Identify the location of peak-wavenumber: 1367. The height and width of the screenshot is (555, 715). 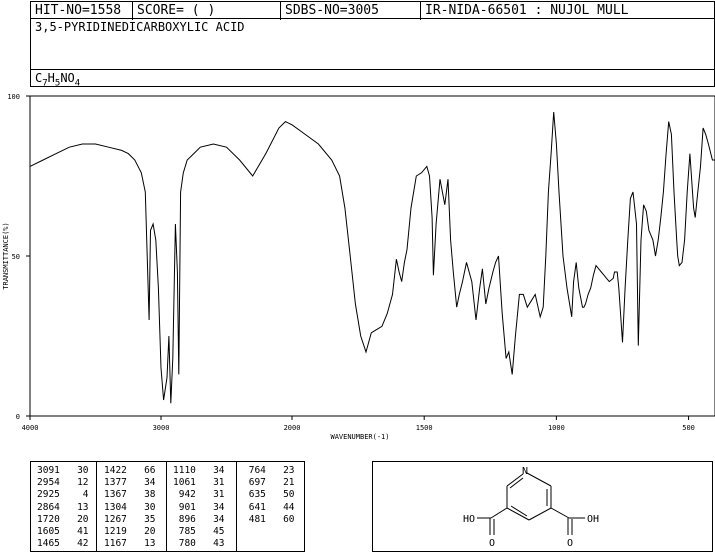
(115, 495).